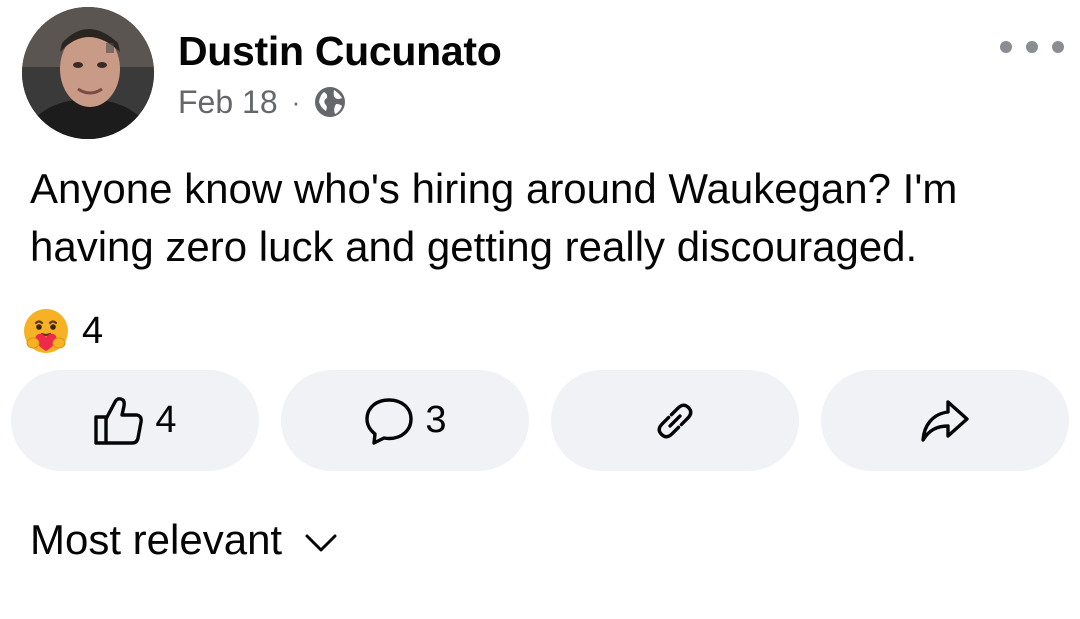 The width and height of the screenshot is (1080, 619). What do you see at coordinates (1006, 47) in the screenshot?
I see `more-horizontal-icon` at bounding box center [1006, 47].